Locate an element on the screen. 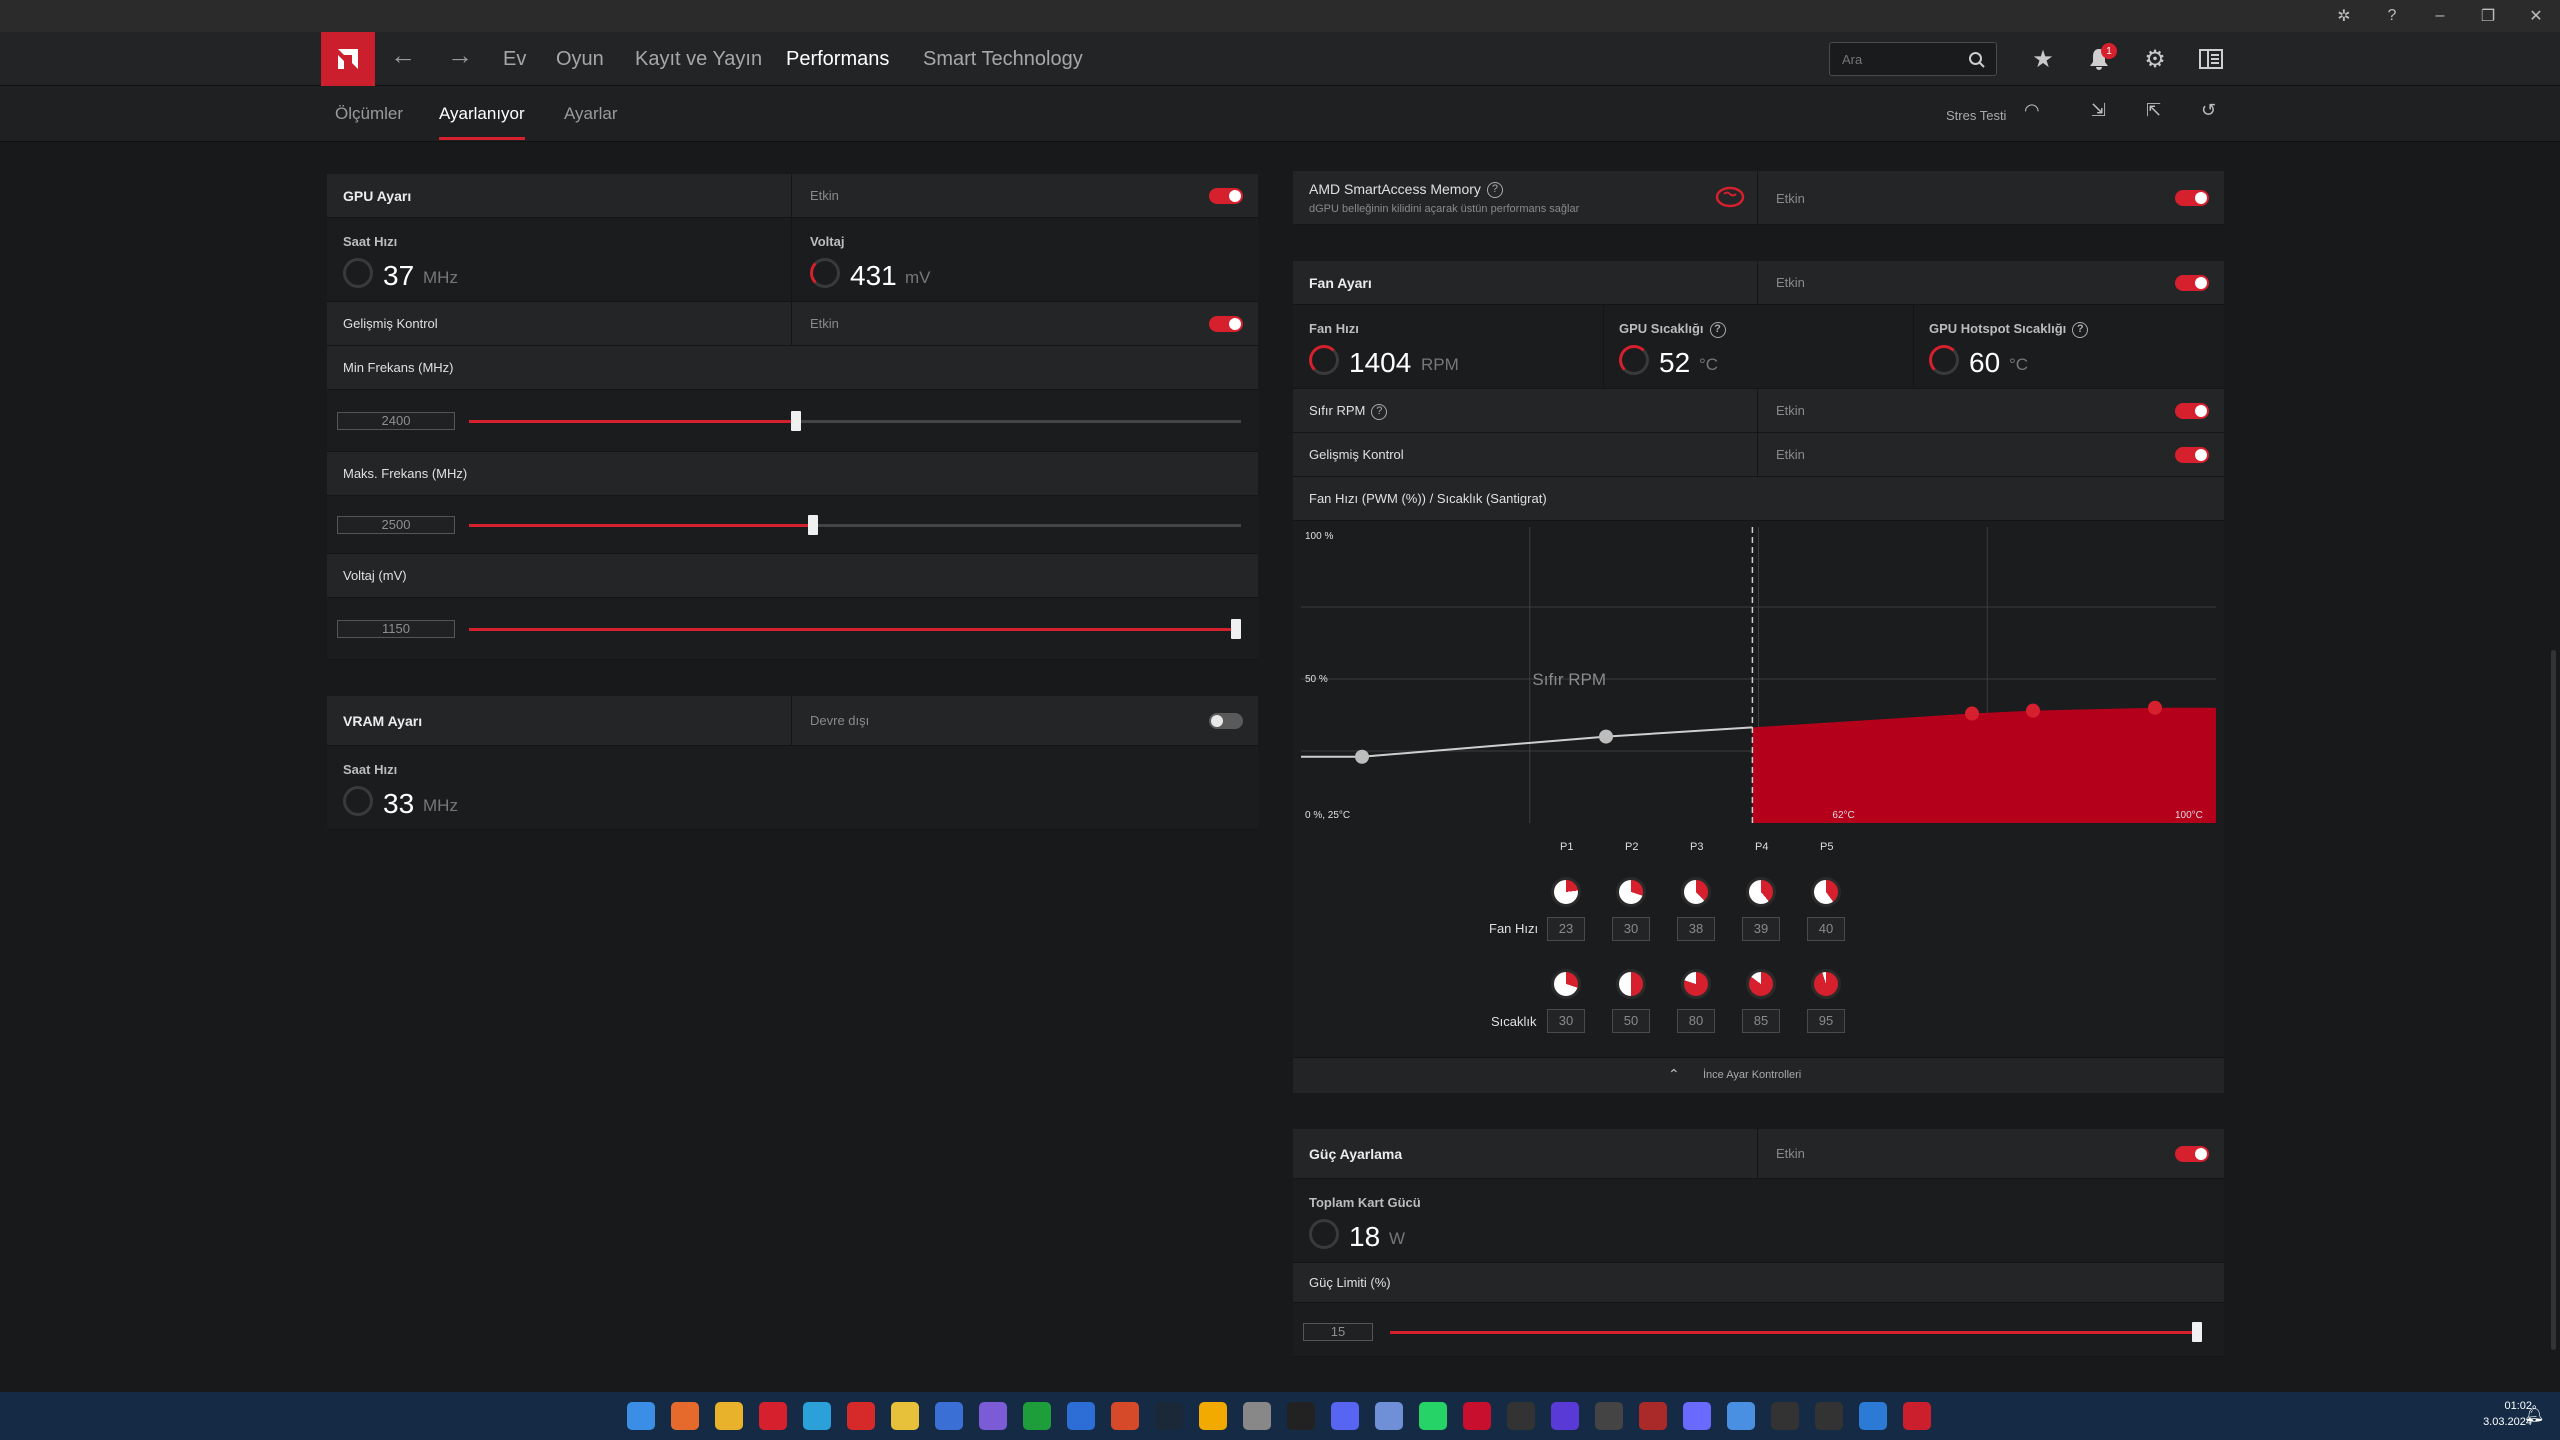 This screenshot has width=2560, height=1440. stress-test-gauge-icon: ◠ is located at coordinates (2032, 110).